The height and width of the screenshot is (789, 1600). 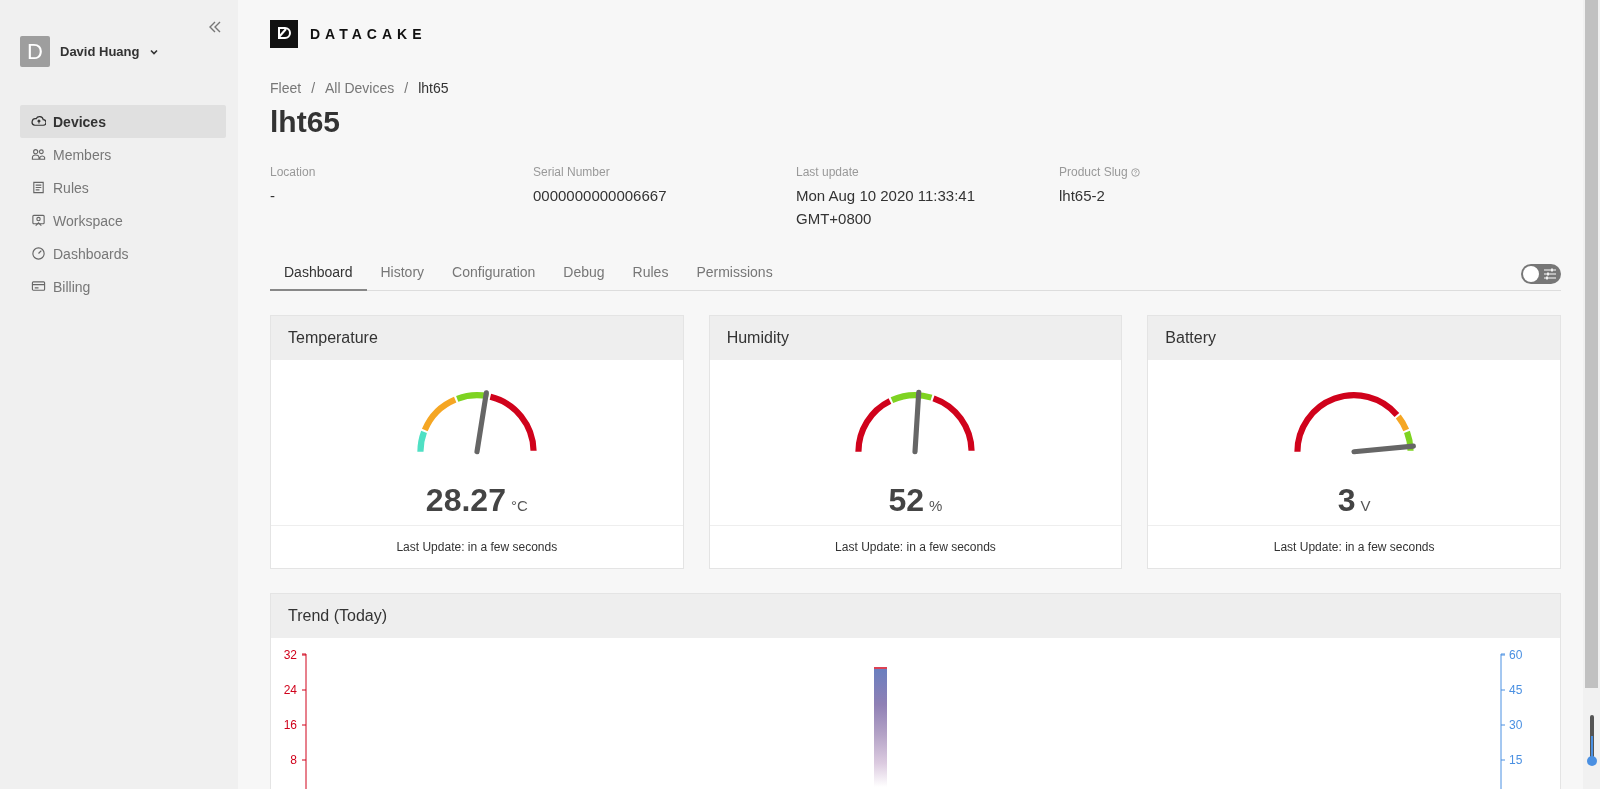 I want to click on info-value: lht65-2, so click(x=1082, y=196).